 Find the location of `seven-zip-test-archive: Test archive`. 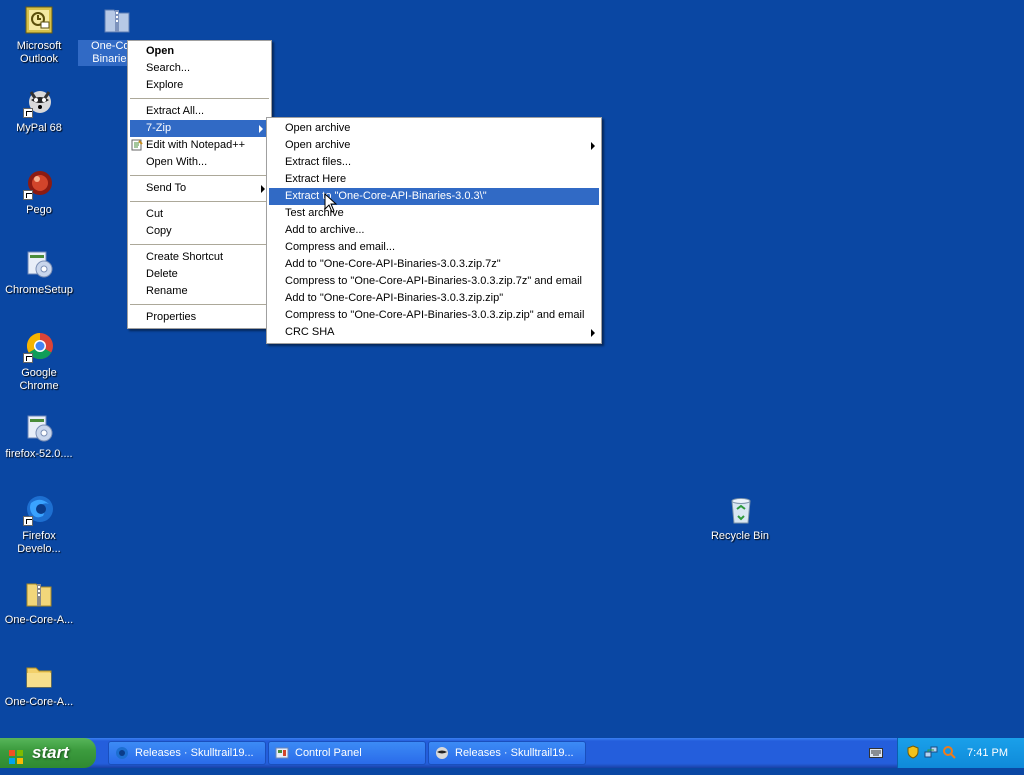

seven-zip-test-archive: Test archive is located at coordinates (434, 213).